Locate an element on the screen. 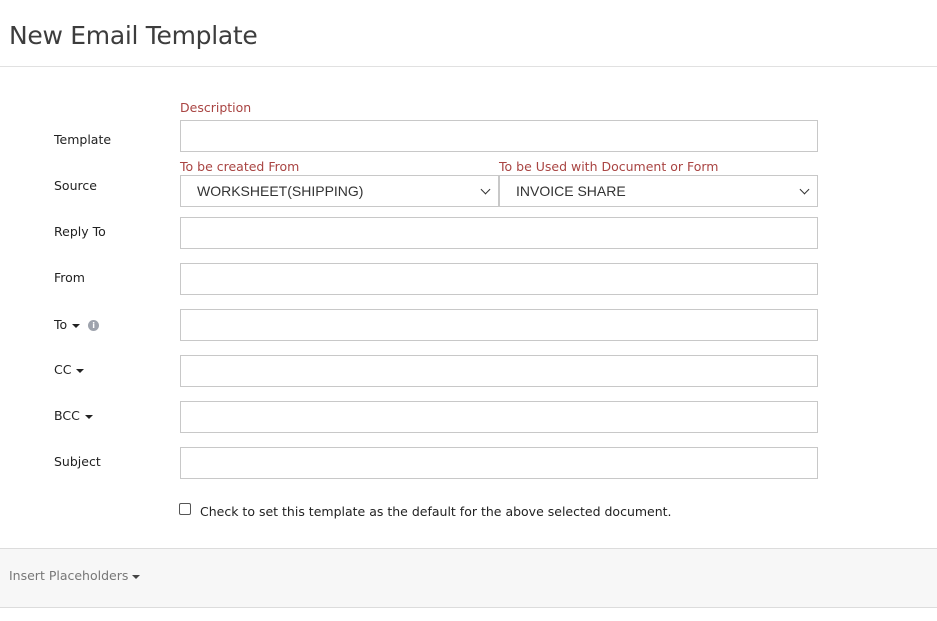 Image resolution: width=937 pixels, height=621 pixels. created-from-select: WORKSHEET(SHIPPING) is located at coordinates (339, 191).